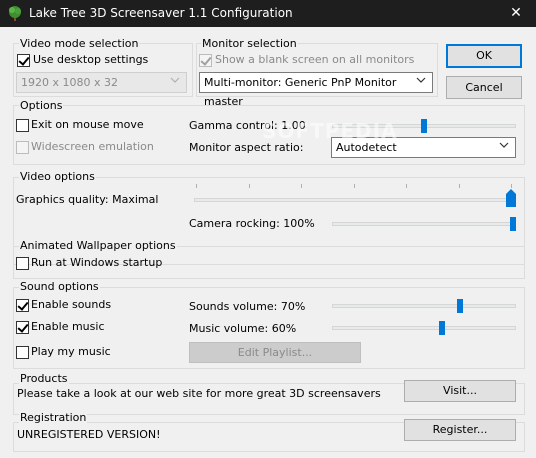 This screenshot has height=458, width=536. What do you see at coordinates (15, 13) in the screenshot?
I see `tree-app-icon` at bounding box center [15, 13].